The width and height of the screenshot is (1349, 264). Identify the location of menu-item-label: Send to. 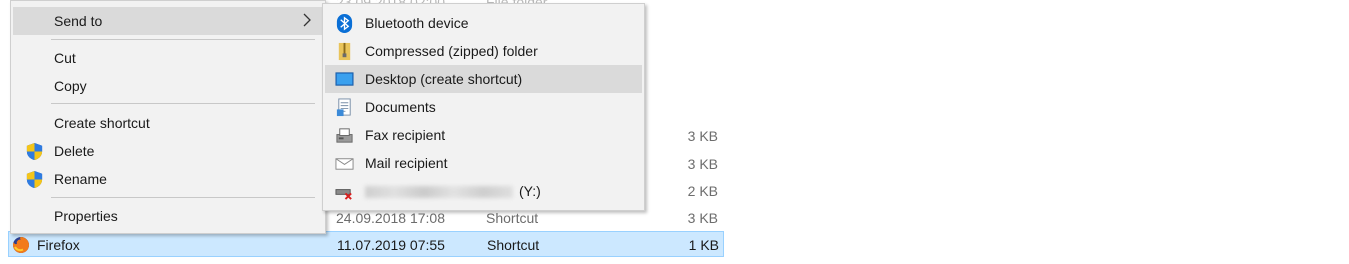
(78, 21).